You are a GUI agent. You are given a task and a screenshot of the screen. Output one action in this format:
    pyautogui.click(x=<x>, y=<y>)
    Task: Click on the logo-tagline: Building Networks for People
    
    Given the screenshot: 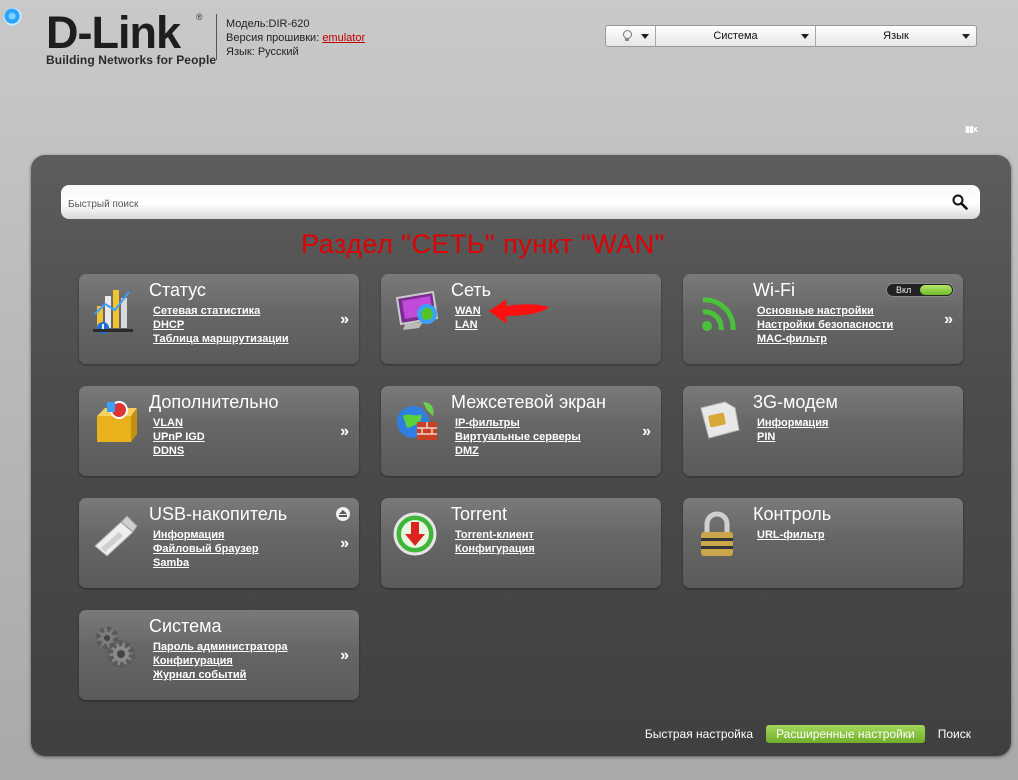 What is the action you would take?
    pyautogui.click(x=131, y=60)
    